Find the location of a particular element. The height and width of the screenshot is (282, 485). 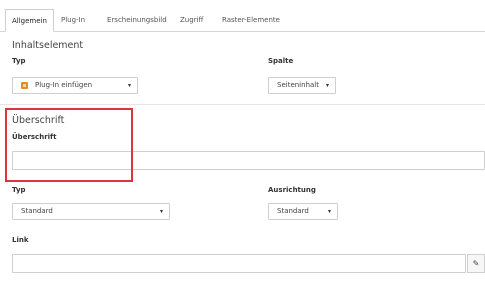

tab-raster-elemente: Raster-Elemente is located at coordinates (251, 20).